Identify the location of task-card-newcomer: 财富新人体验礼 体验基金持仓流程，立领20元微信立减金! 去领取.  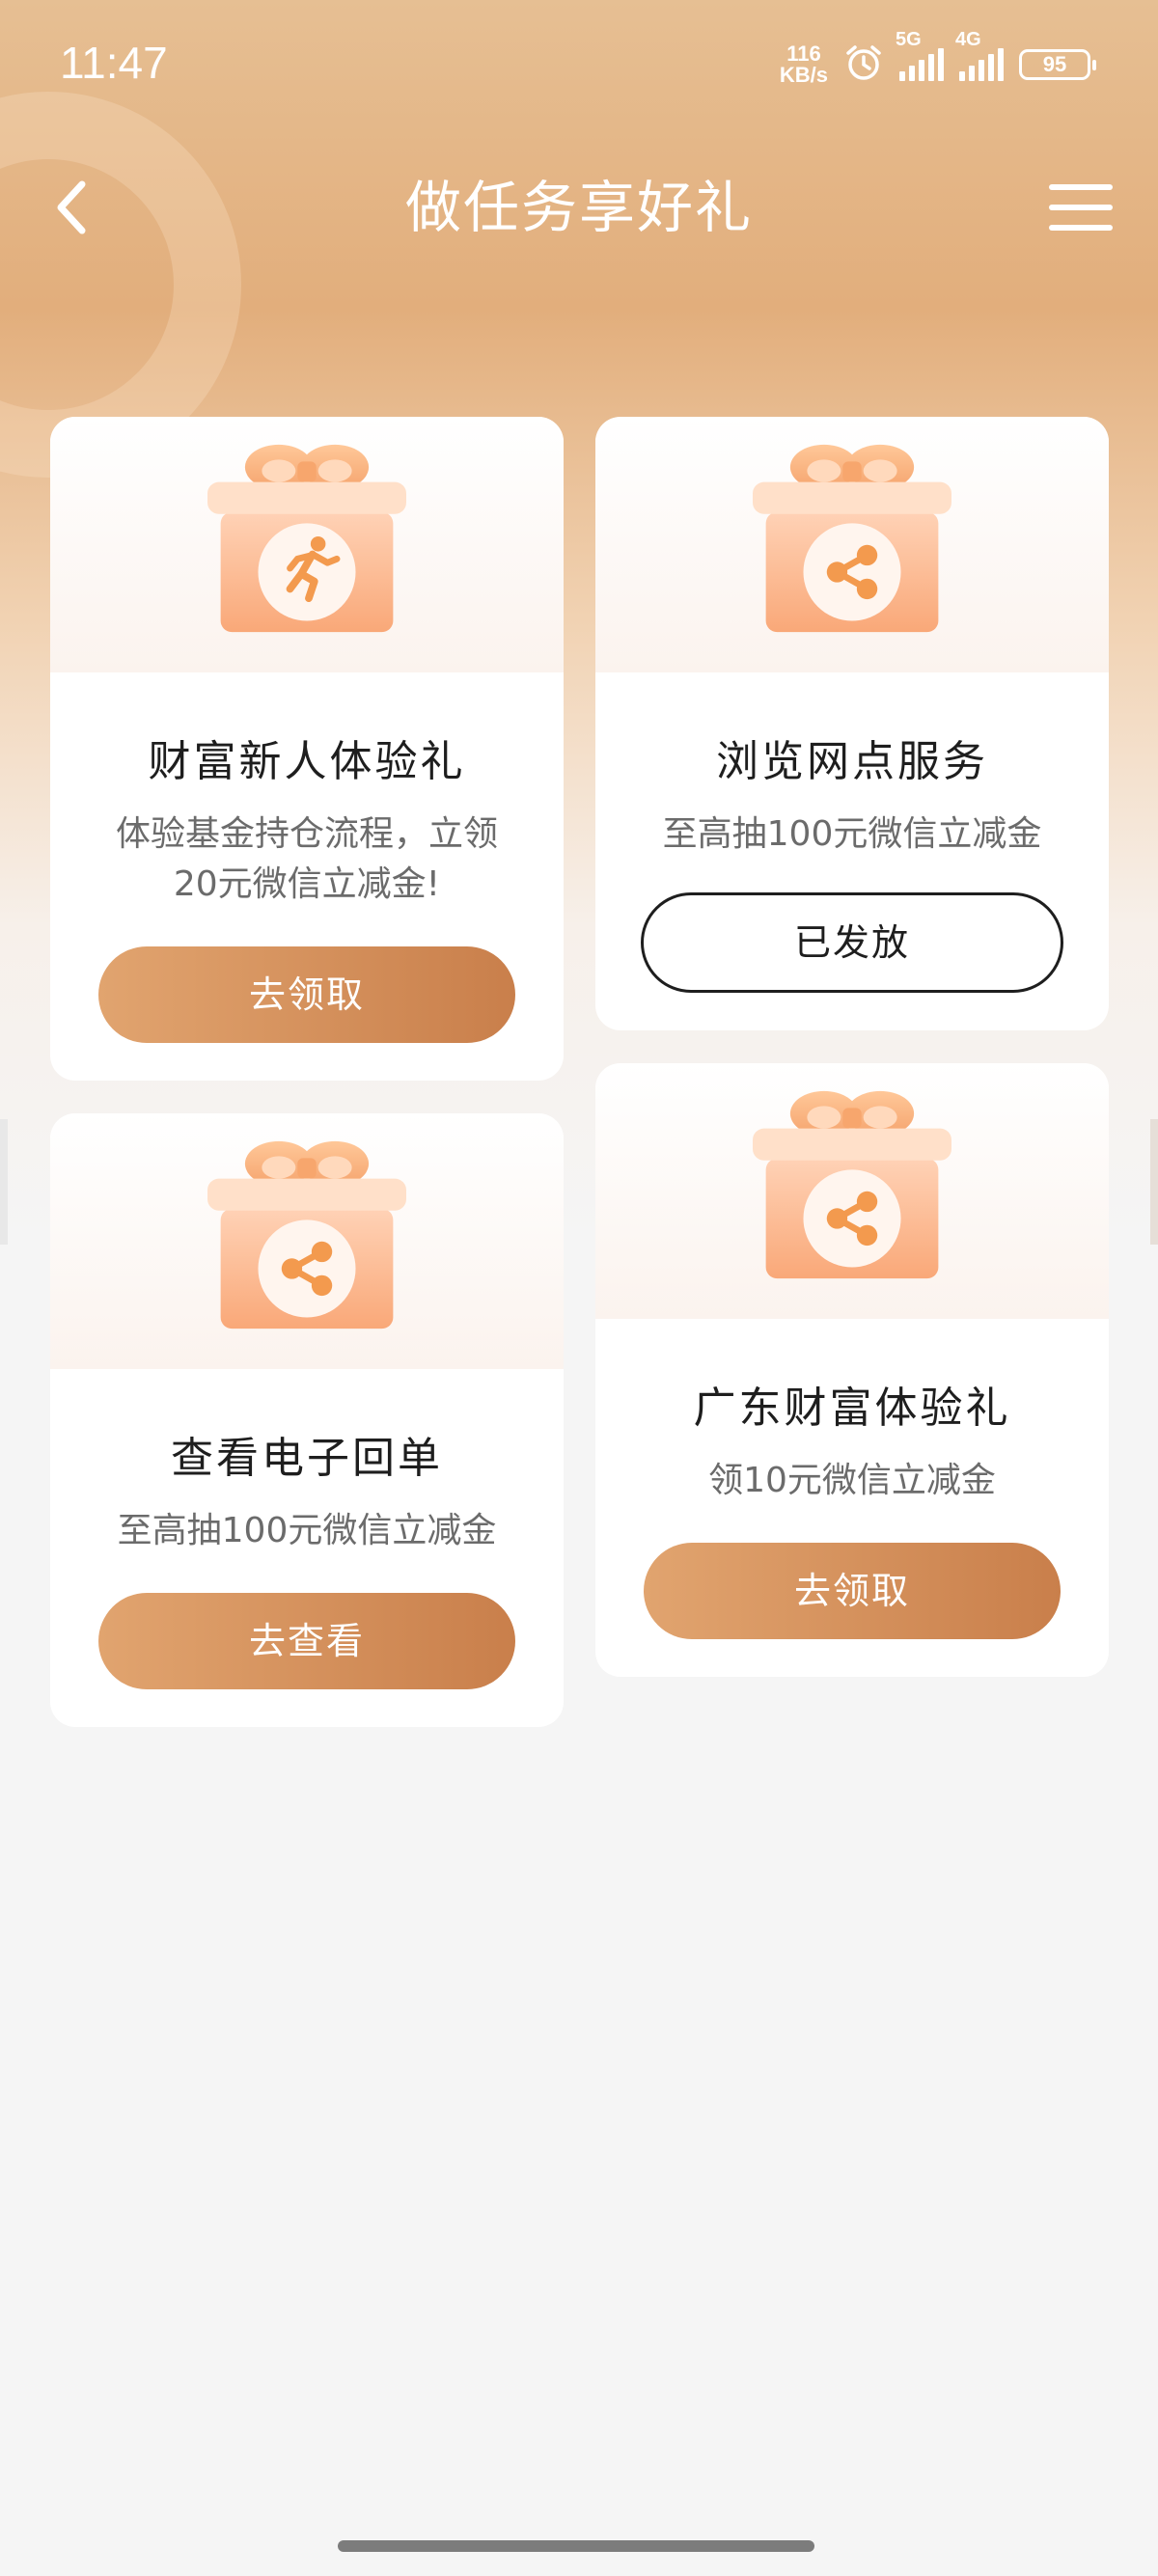
(307, 749).